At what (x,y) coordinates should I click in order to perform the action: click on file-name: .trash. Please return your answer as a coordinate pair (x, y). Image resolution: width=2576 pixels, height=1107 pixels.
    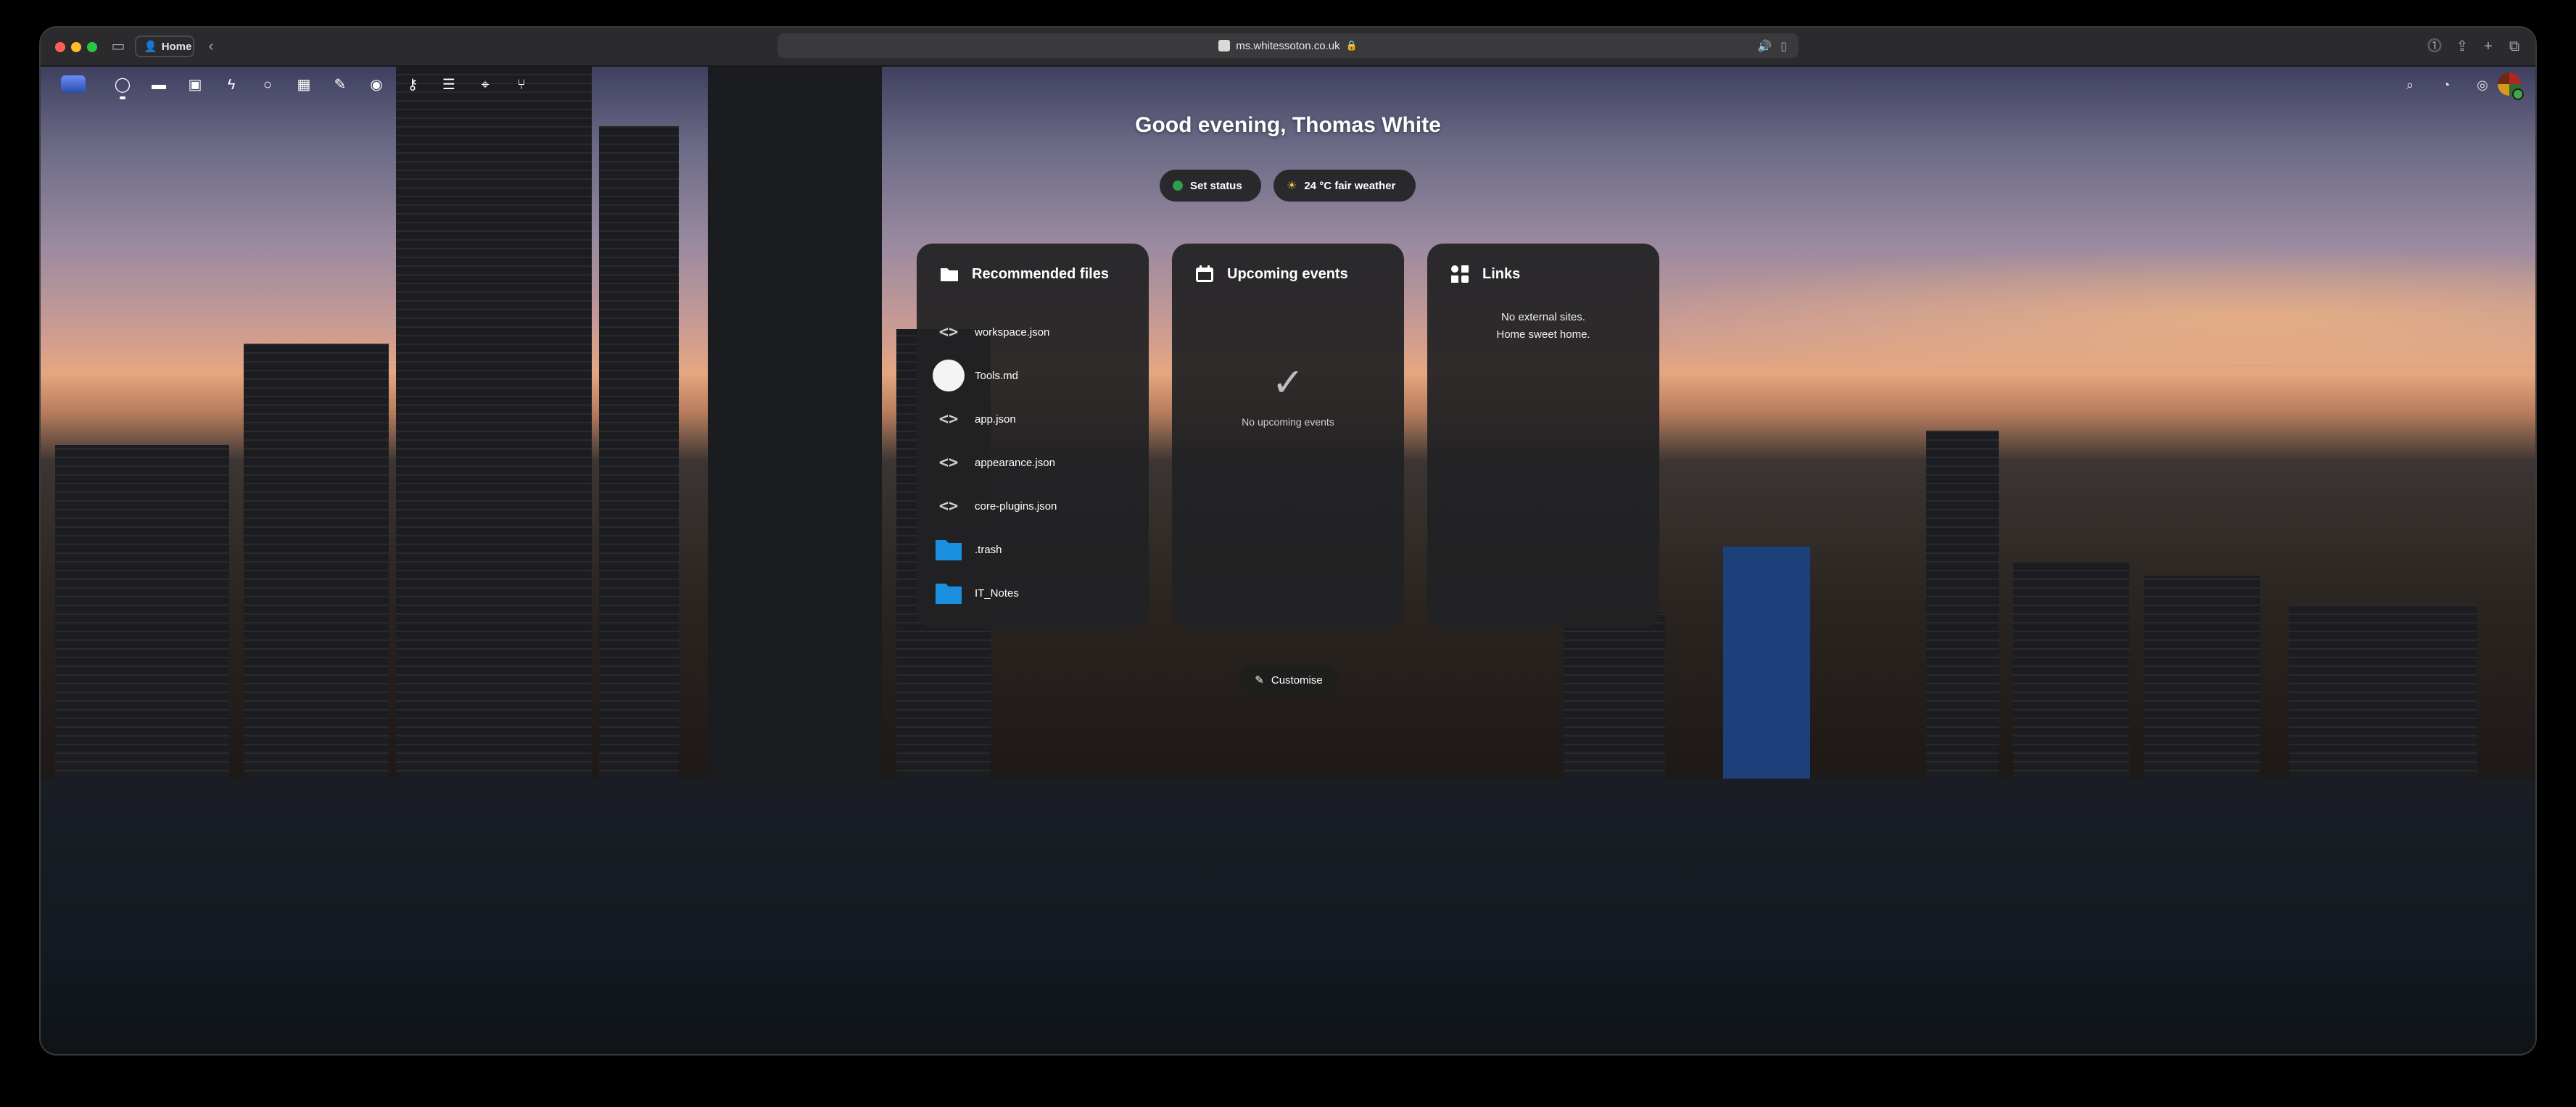
    Looking at the image, I should click on (988, 550).